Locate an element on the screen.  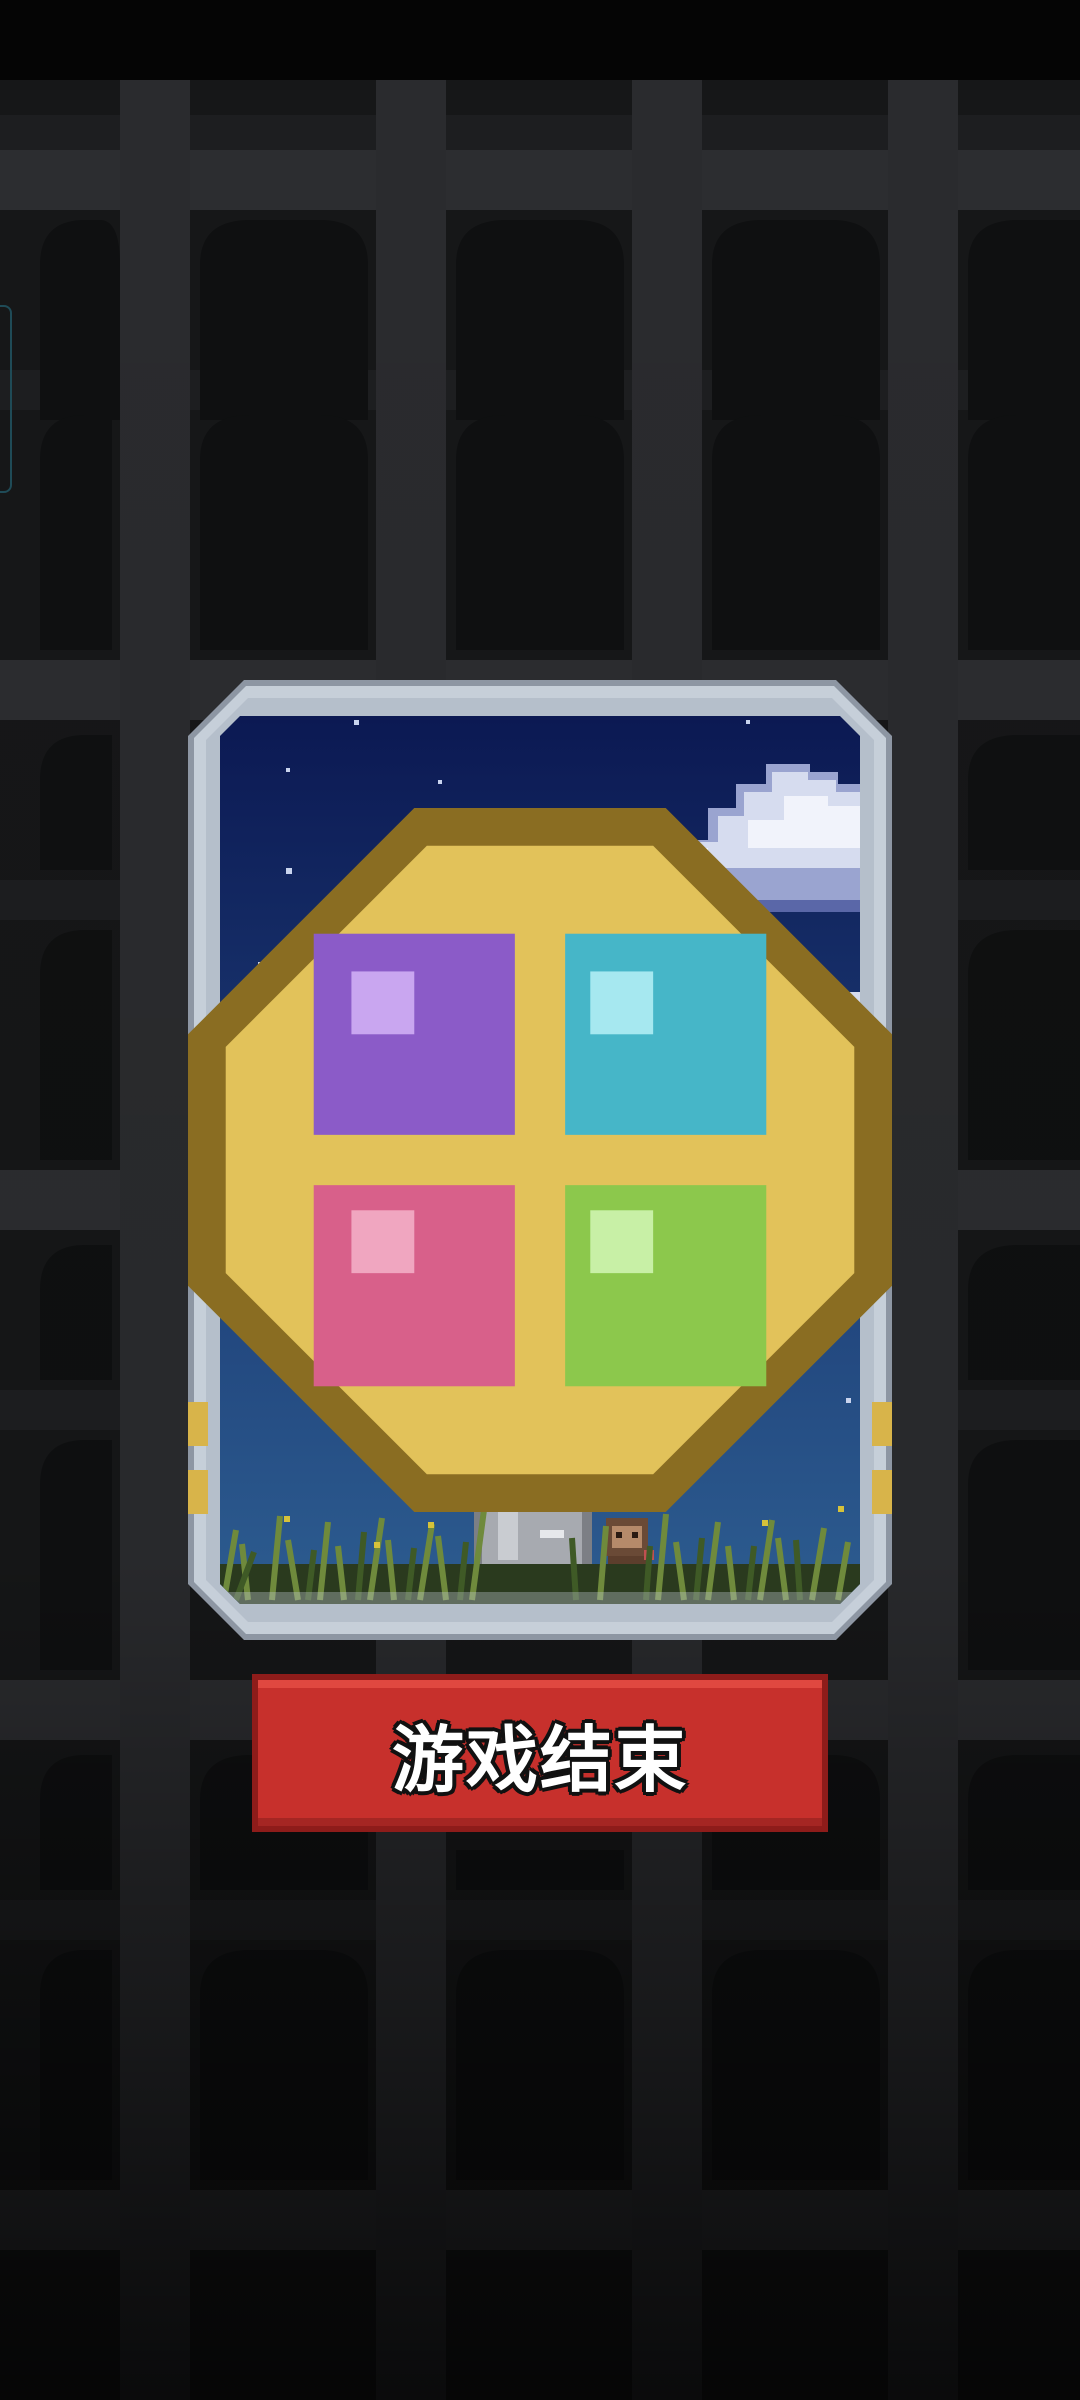
game-over-label: 游戏结束 is located at coordinates (539, 1759).